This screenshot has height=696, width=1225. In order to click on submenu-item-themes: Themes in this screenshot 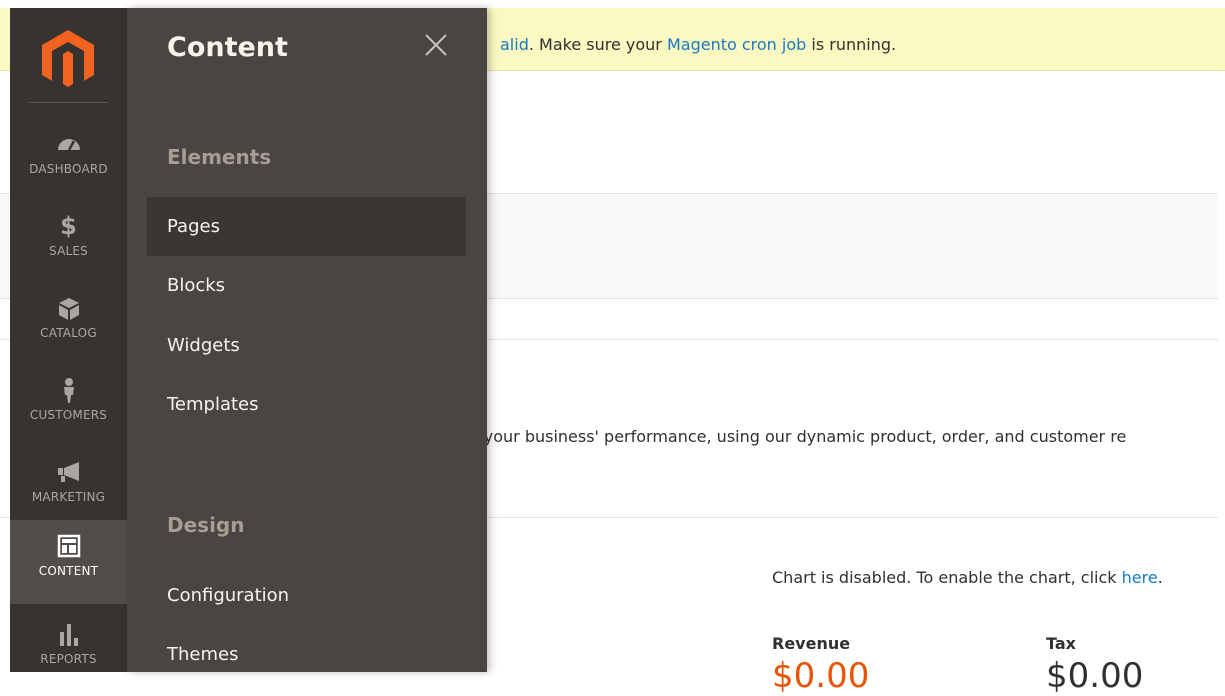, I will do `click(306, 654)`.